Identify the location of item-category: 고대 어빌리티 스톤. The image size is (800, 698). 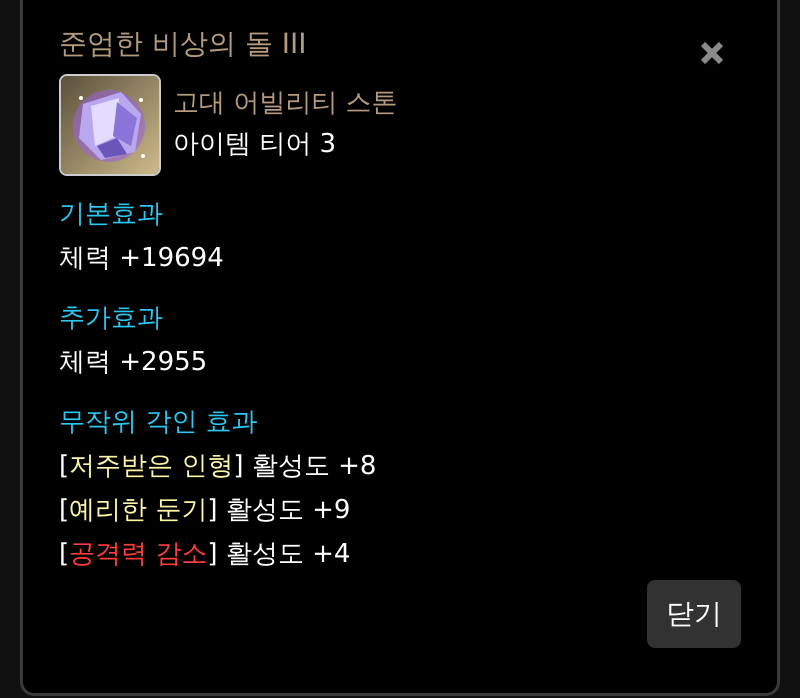
(285, 103).